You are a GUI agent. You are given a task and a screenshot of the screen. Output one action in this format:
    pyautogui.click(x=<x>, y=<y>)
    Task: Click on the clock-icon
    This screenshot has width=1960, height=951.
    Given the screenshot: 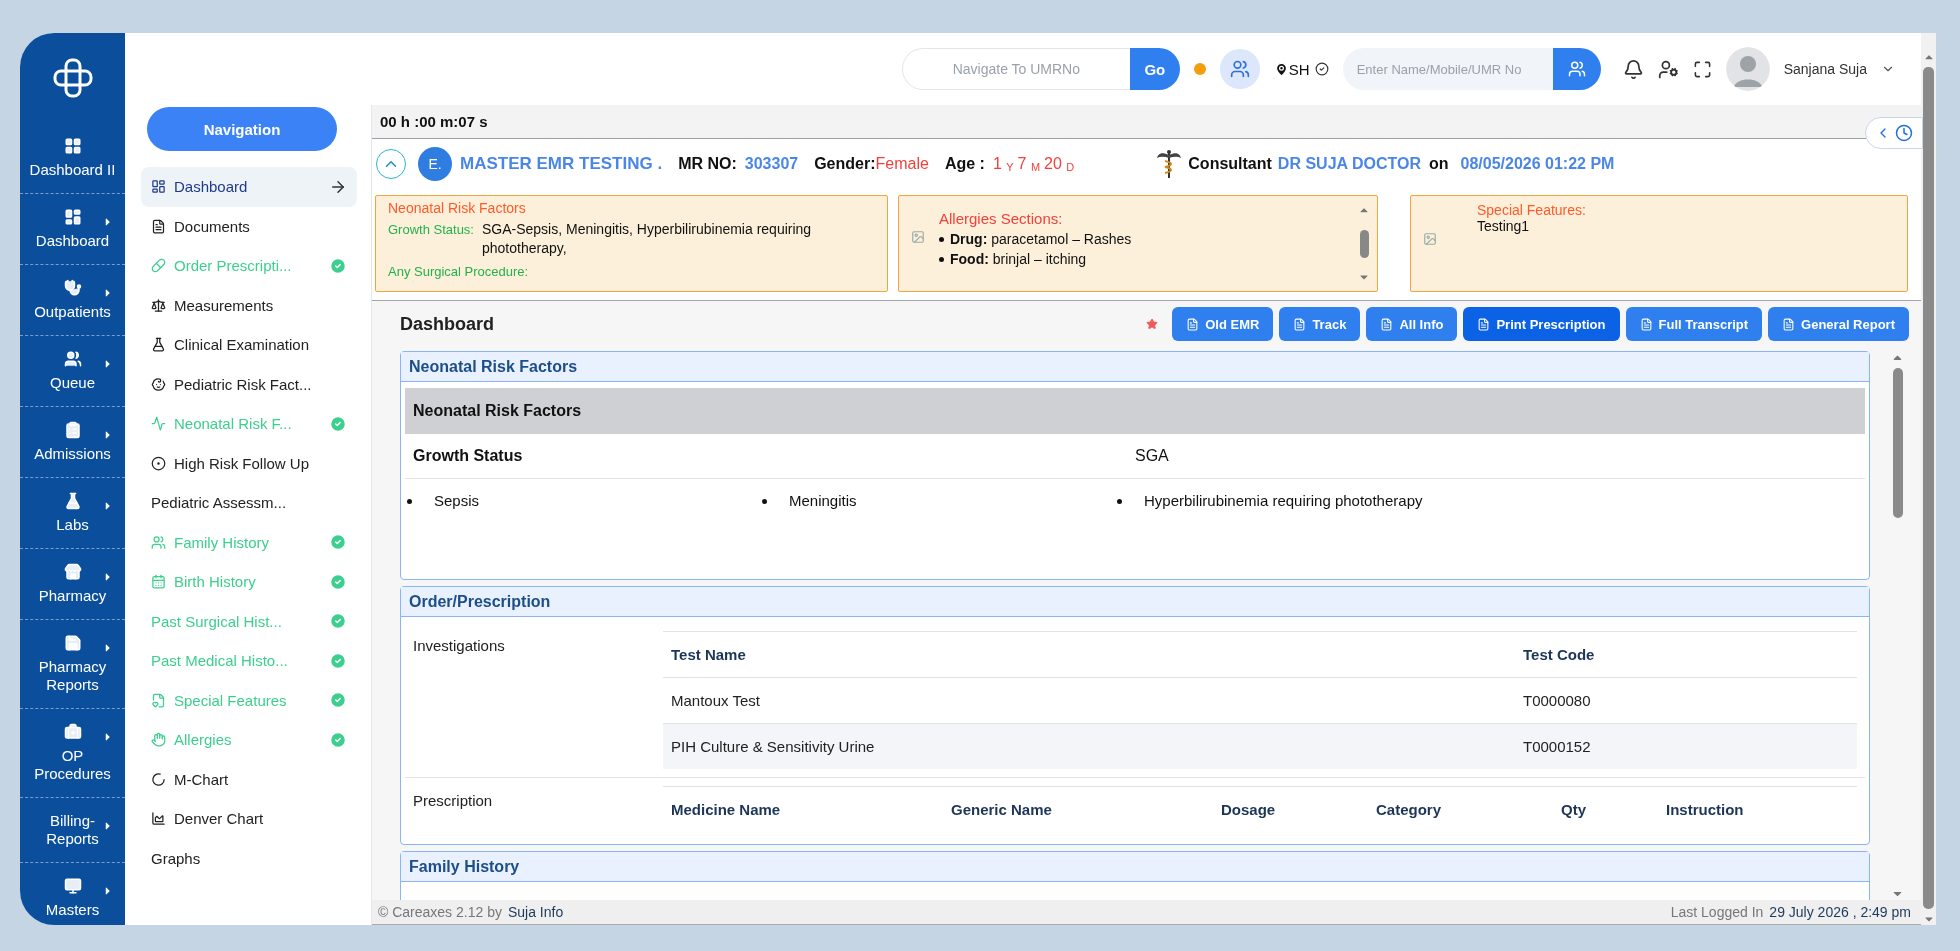 What is the action you would take?
    pyautogui.click(x=1904, y=133)
    